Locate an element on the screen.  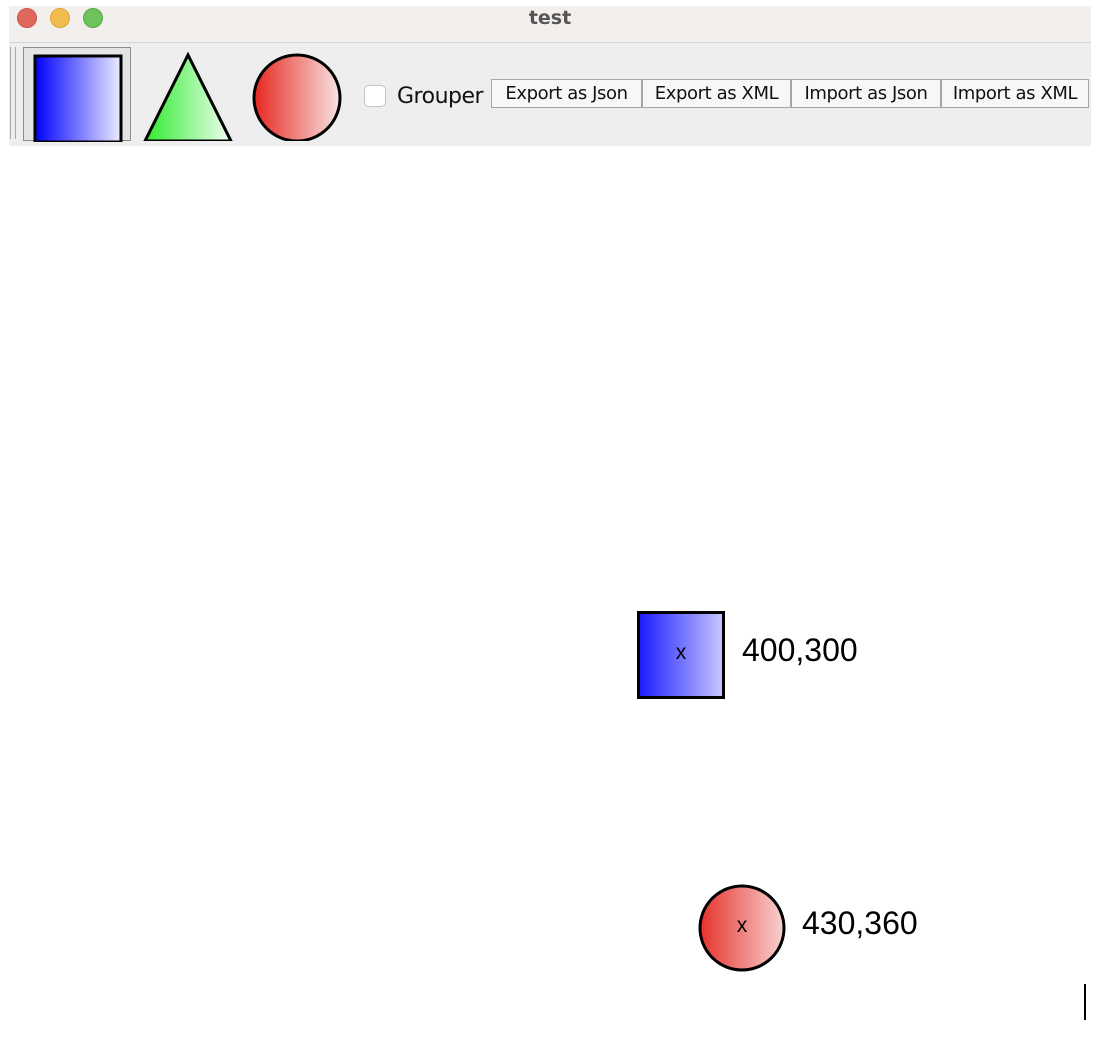
rectangle-tool-button is located at coordinates (77, 94).